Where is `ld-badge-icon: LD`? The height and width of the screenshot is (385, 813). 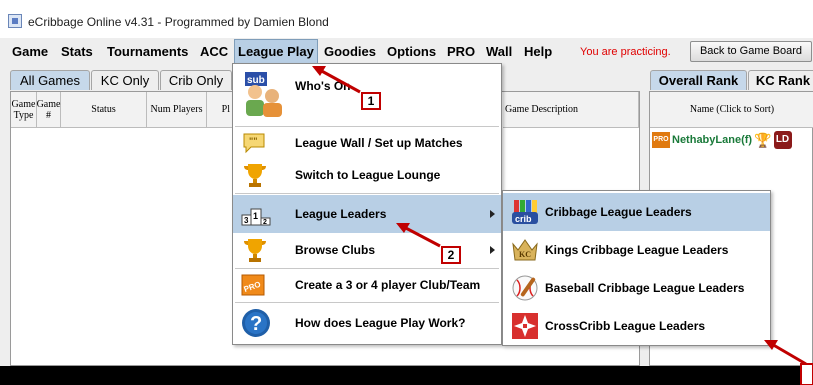 ld-badge-icon: LD is located at coordinates (782, 140).